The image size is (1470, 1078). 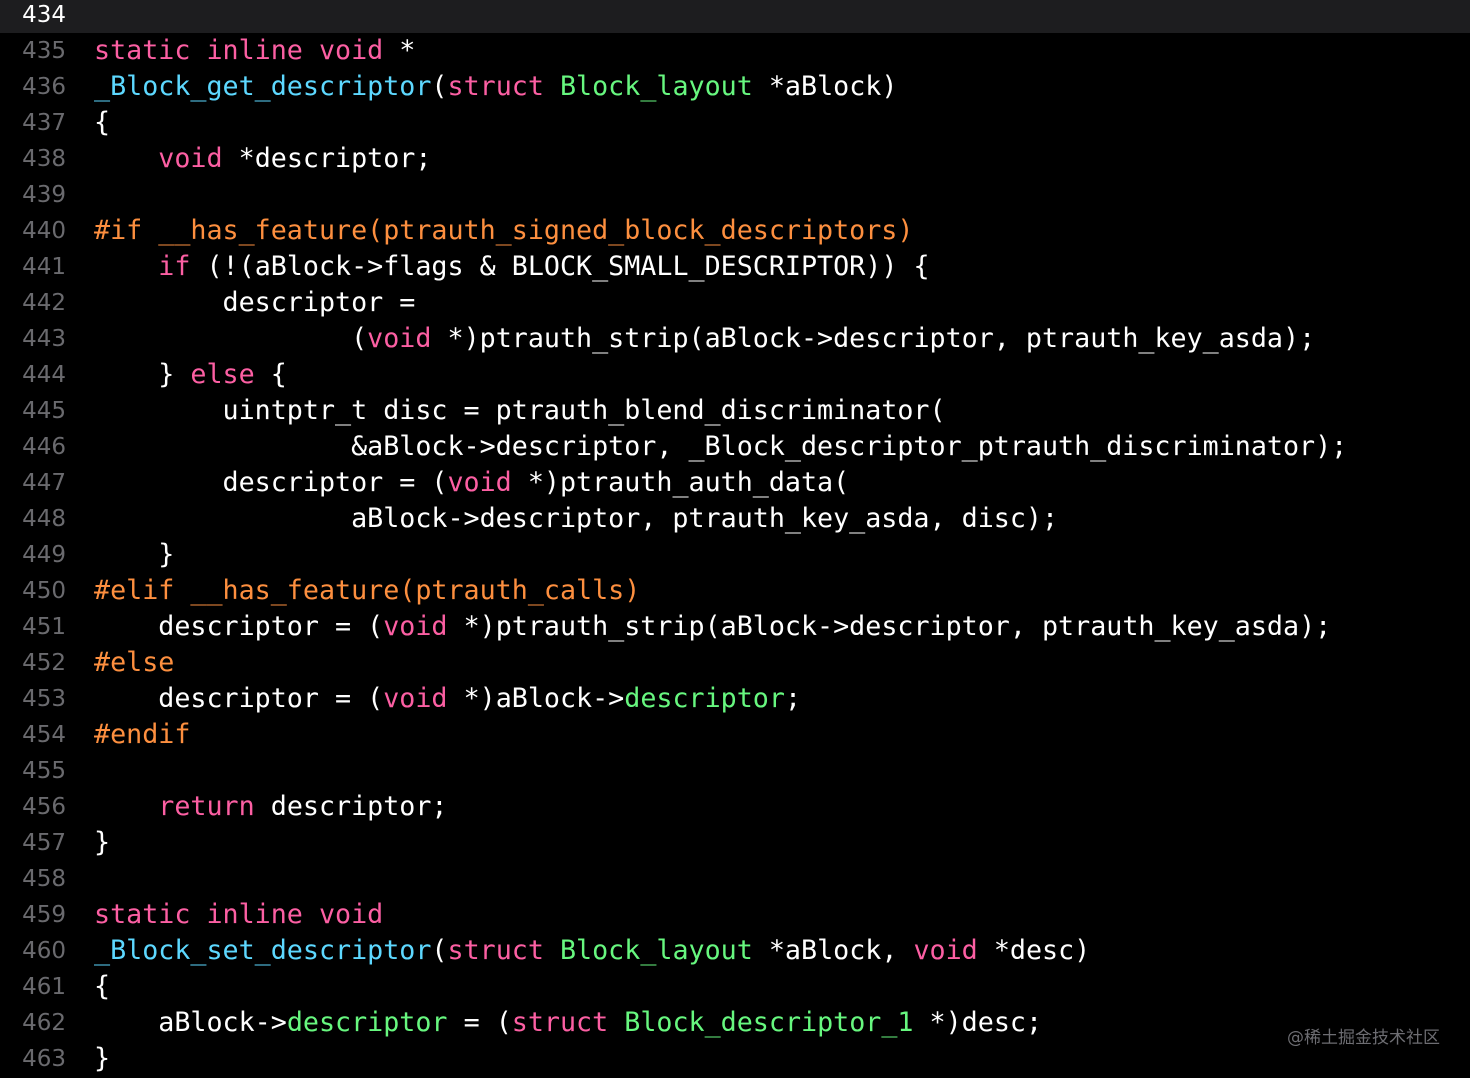 I want to click on code-line: 435 static inline void *, so click(x=735, y=51).